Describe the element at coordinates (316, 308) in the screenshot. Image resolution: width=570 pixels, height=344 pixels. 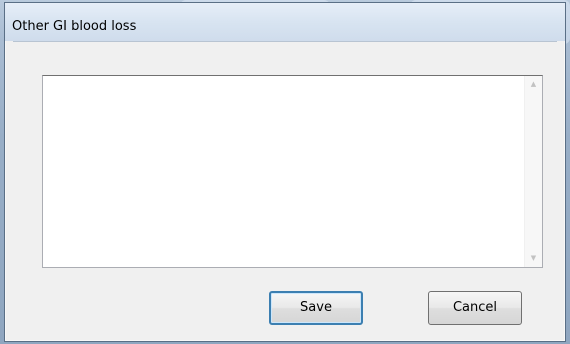
I see `save-button: Save` at that location.